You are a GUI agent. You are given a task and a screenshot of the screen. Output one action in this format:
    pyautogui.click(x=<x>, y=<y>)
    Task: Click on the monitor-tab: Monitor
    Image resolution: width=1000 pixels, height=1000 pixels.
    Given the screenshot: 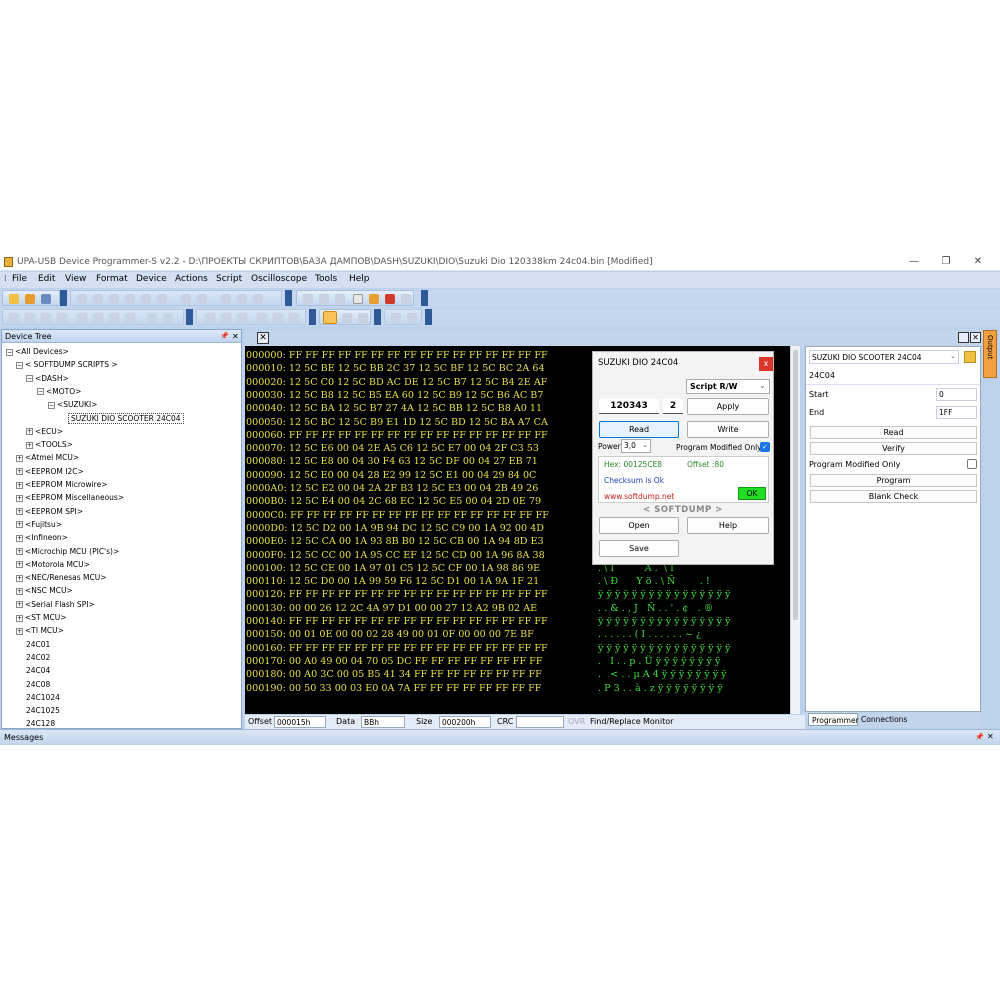 What is the action you would take?
    pyautogui.click(x=658, y=721)
    